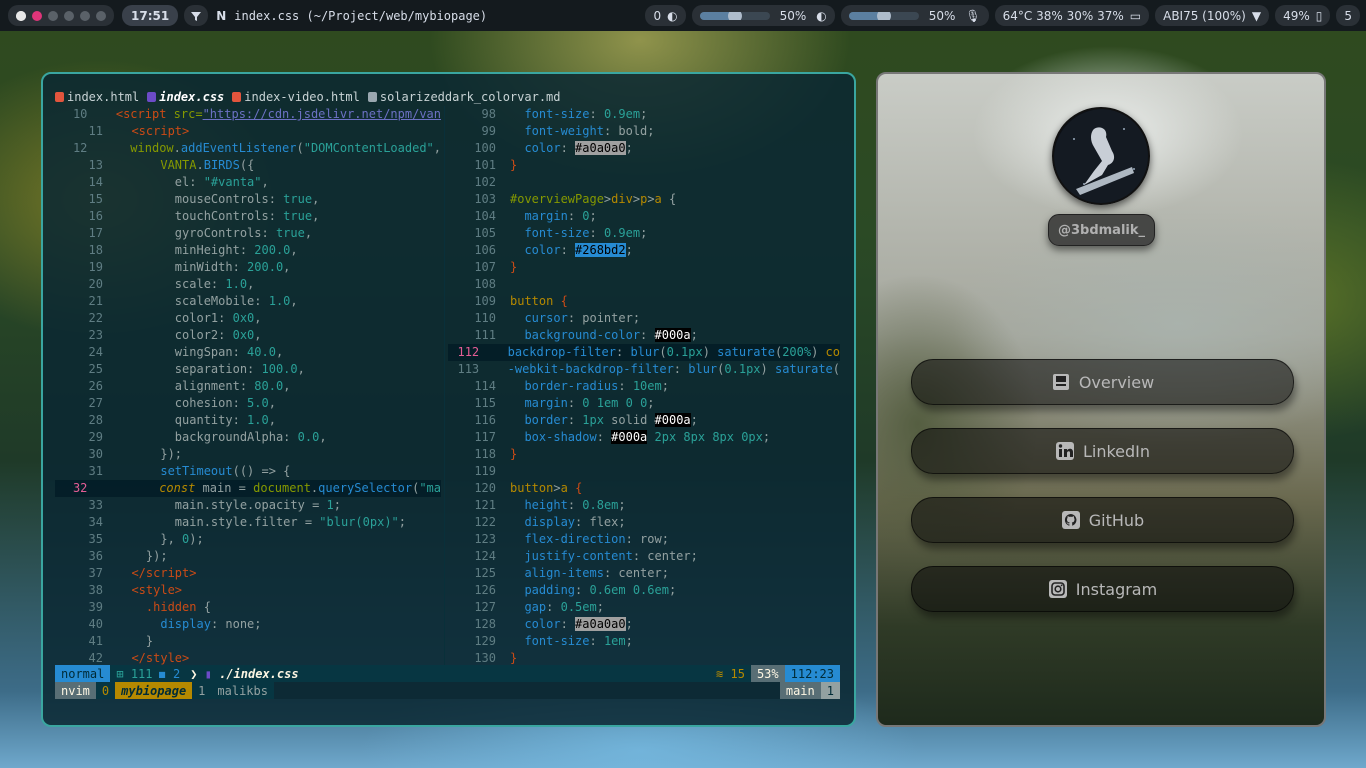 Image resolution: width=1366 pixels, height=768 pixels. I want to click on code-line: 22 color1: 0x0,, so click(248, 318).